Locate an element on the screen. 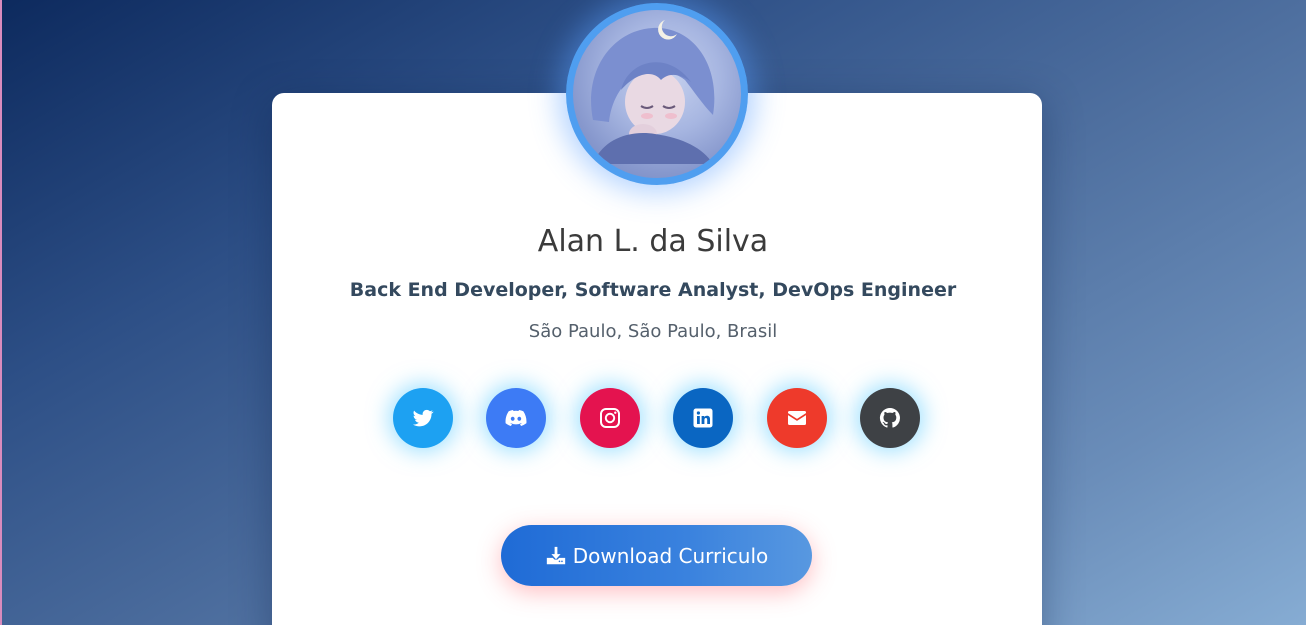  email-button is located at coordinates (797, 418).